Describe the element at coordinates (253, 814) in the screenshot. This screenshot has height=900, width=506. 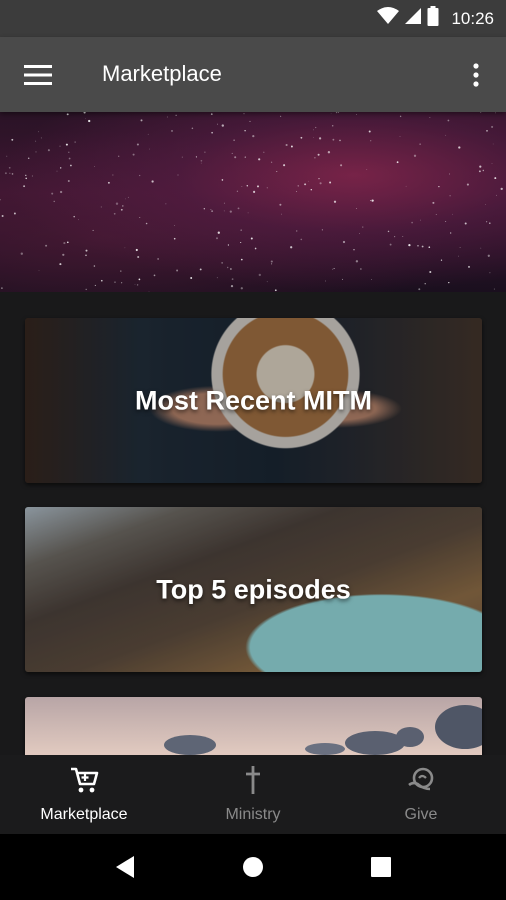
I see `nav-label: Ministry` at that location.